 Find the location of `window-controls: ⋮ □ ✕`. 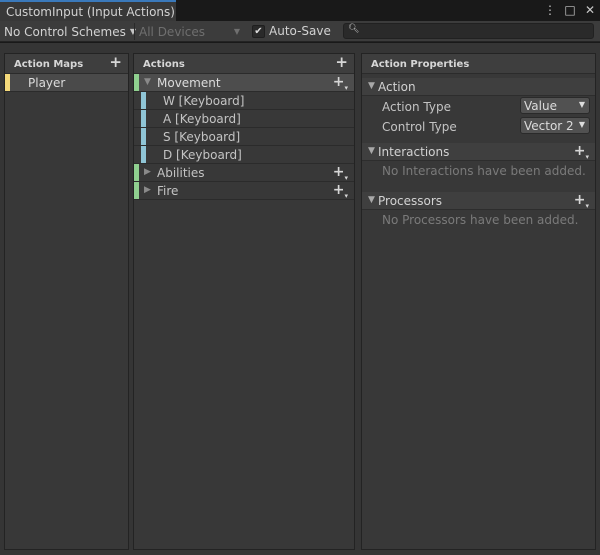

window-controls: ⋮ □ ✕ is located at coordinates (570, 10).